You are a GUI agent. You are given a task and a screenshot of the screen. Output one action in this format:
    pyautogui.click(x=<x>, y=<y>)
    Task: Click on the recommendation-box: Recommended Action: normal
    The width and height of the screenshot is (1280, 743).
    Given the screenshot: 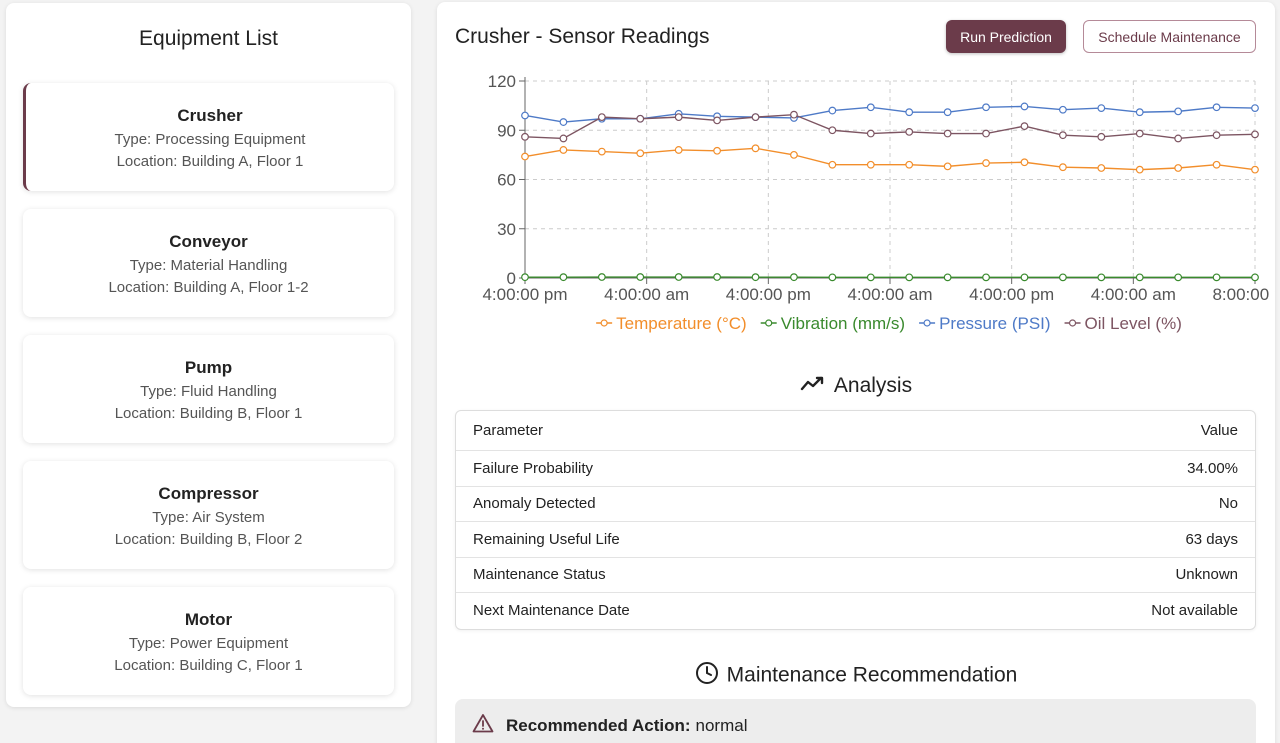 What is the action you would take?
    pyautogui.click(x=855, y=721)
    